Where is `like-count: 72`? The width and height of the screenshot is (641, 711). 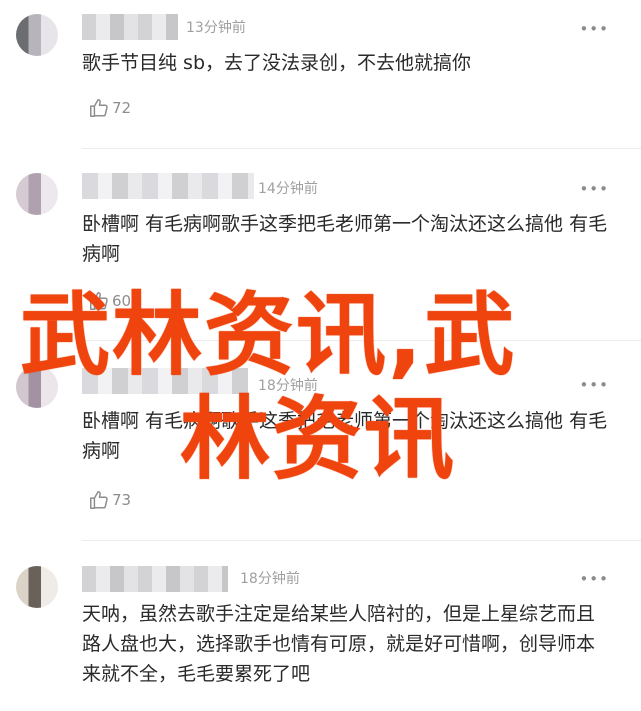 like-count: 72 is located at coordinates (122, 108).